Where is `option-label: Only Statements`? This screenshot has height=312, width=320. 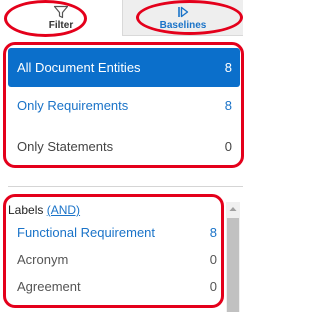 option-label: Only Statements is located at coordinates (65, 146).